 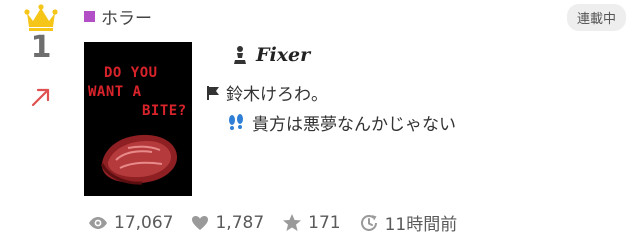 I want to click on crown-icon, so click(x=41, y=17).